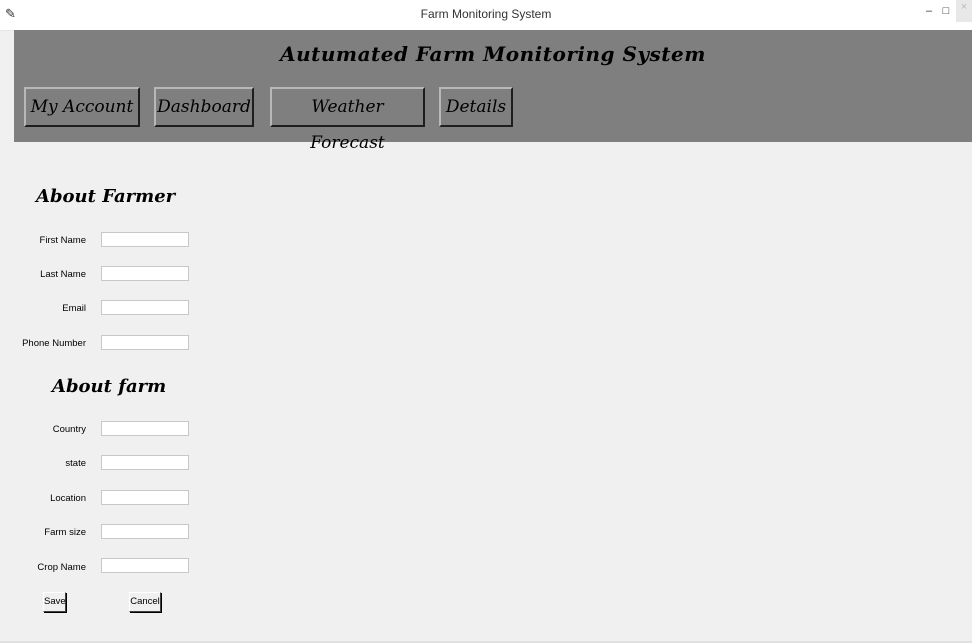 This screenshot has height=643, width=972. What do you see at coordinates (204, 107) in the screenshot?
I see `dashboard-button: Dashboard` at bounding box center [204, 107].